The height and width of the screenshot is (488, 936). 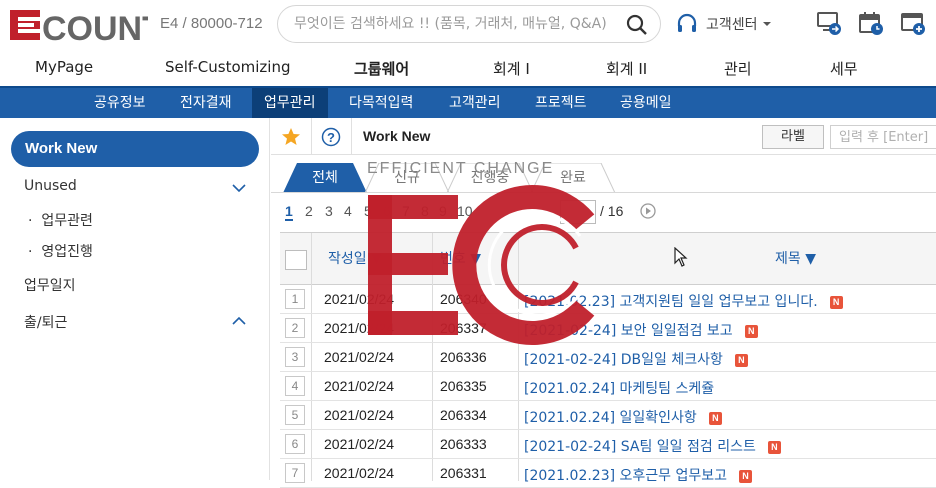 I want to click on customer-center-menu: 고객센터, so click(x=724, y=24).